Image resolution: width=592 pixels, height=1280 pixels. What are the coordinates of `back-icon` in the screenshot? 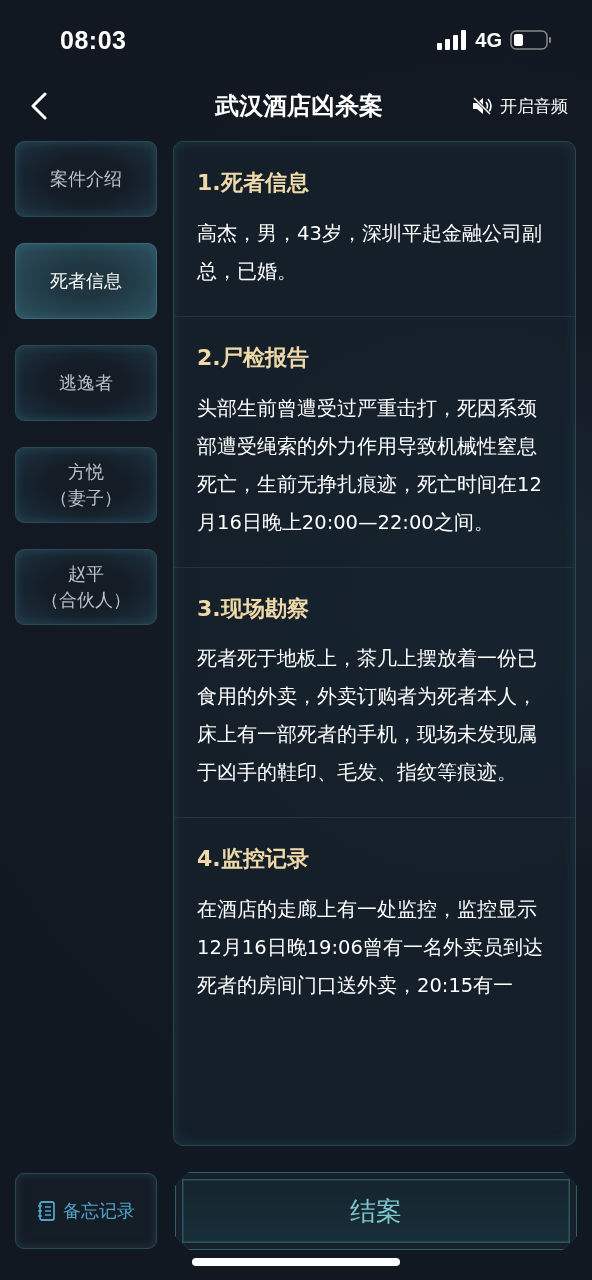 It's located at (39, 106).